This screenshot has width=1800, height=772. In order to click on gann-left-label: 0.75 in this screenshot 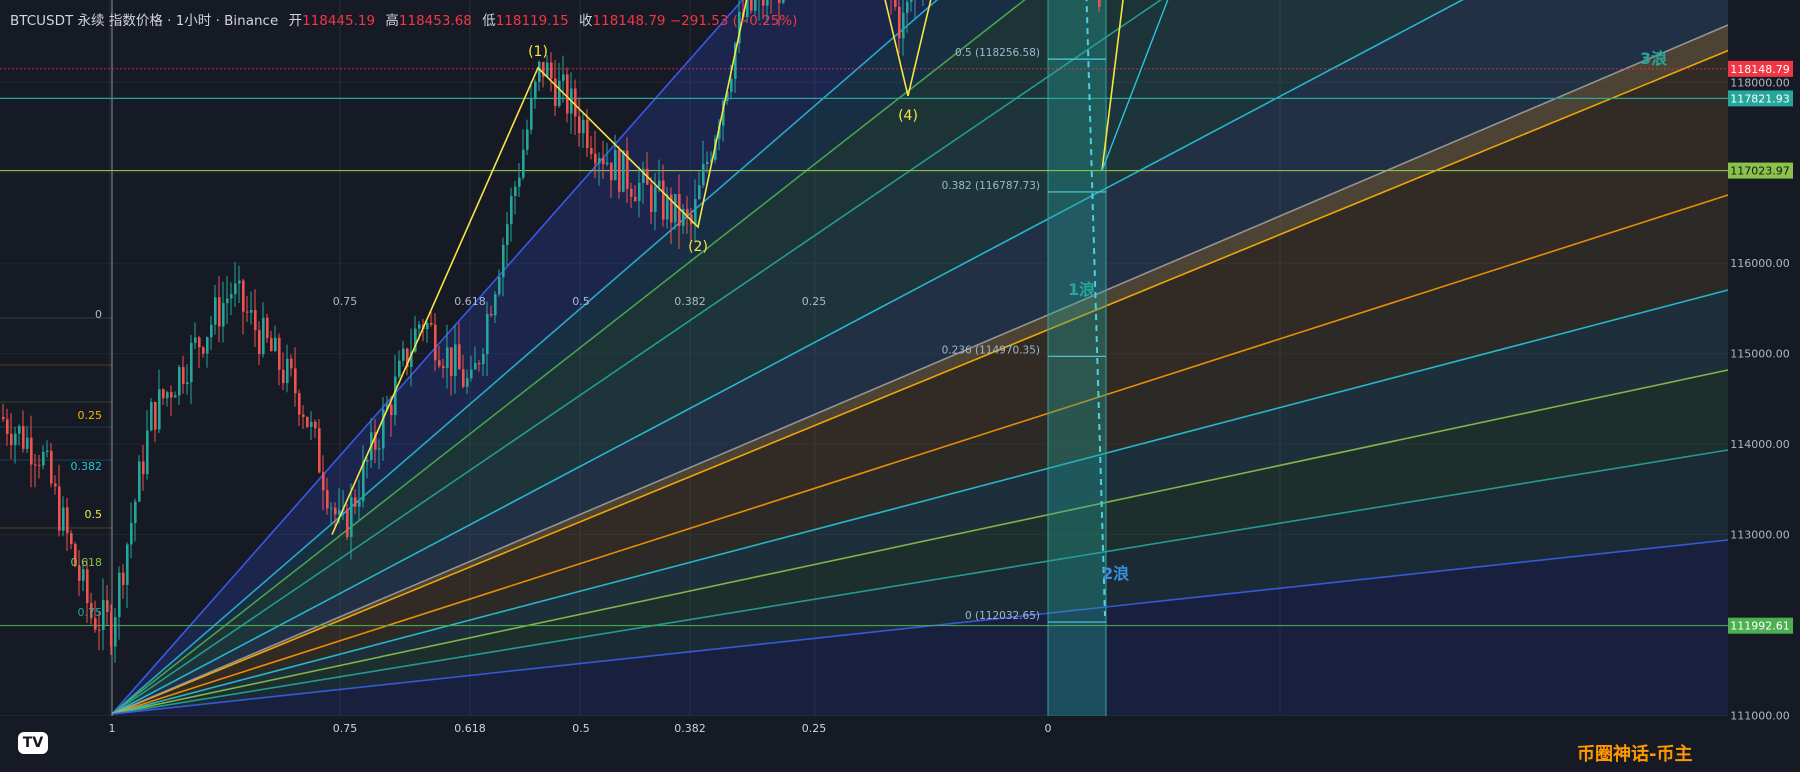, I will do `click(90, 612)`.